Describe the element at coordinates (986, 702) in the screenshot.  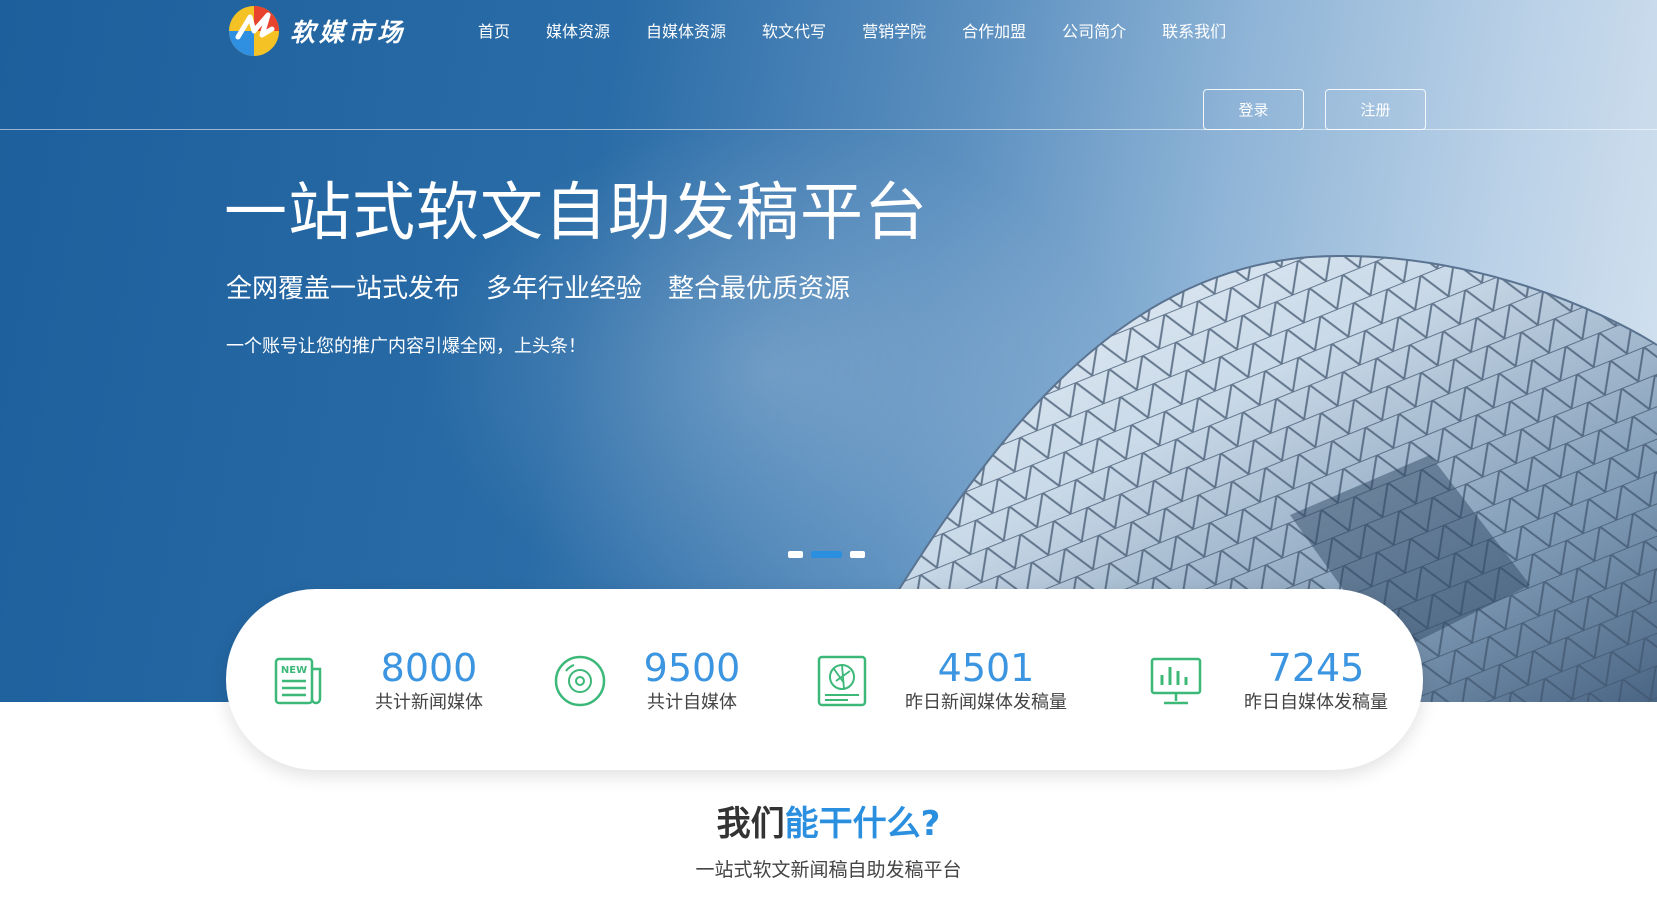
I see `stat-label: 昨日新闻媒体发稿量` at that location.